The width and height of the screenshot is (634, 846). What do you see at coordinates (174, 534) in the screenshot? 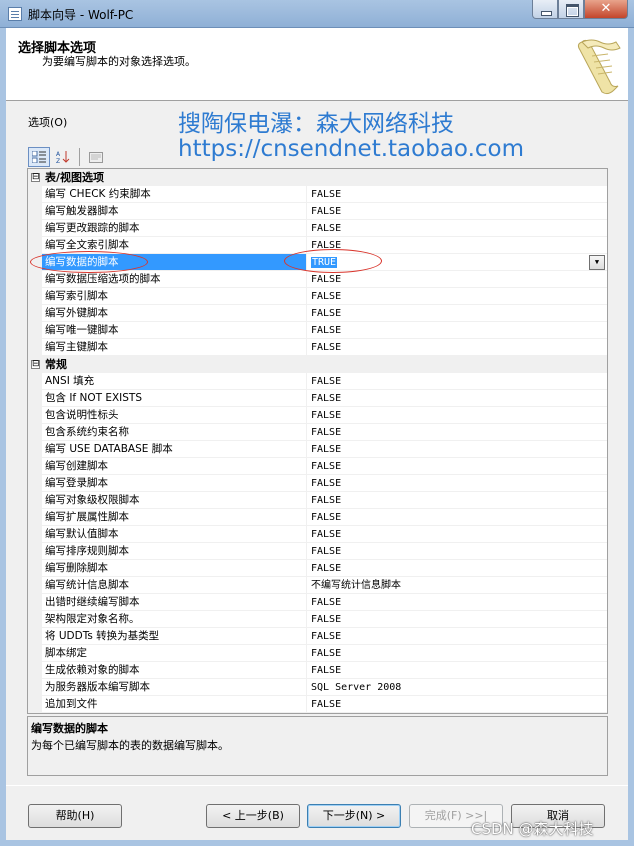
I see `grid-row-name: 编写默认值脚本` at bounding box center [174, 534].